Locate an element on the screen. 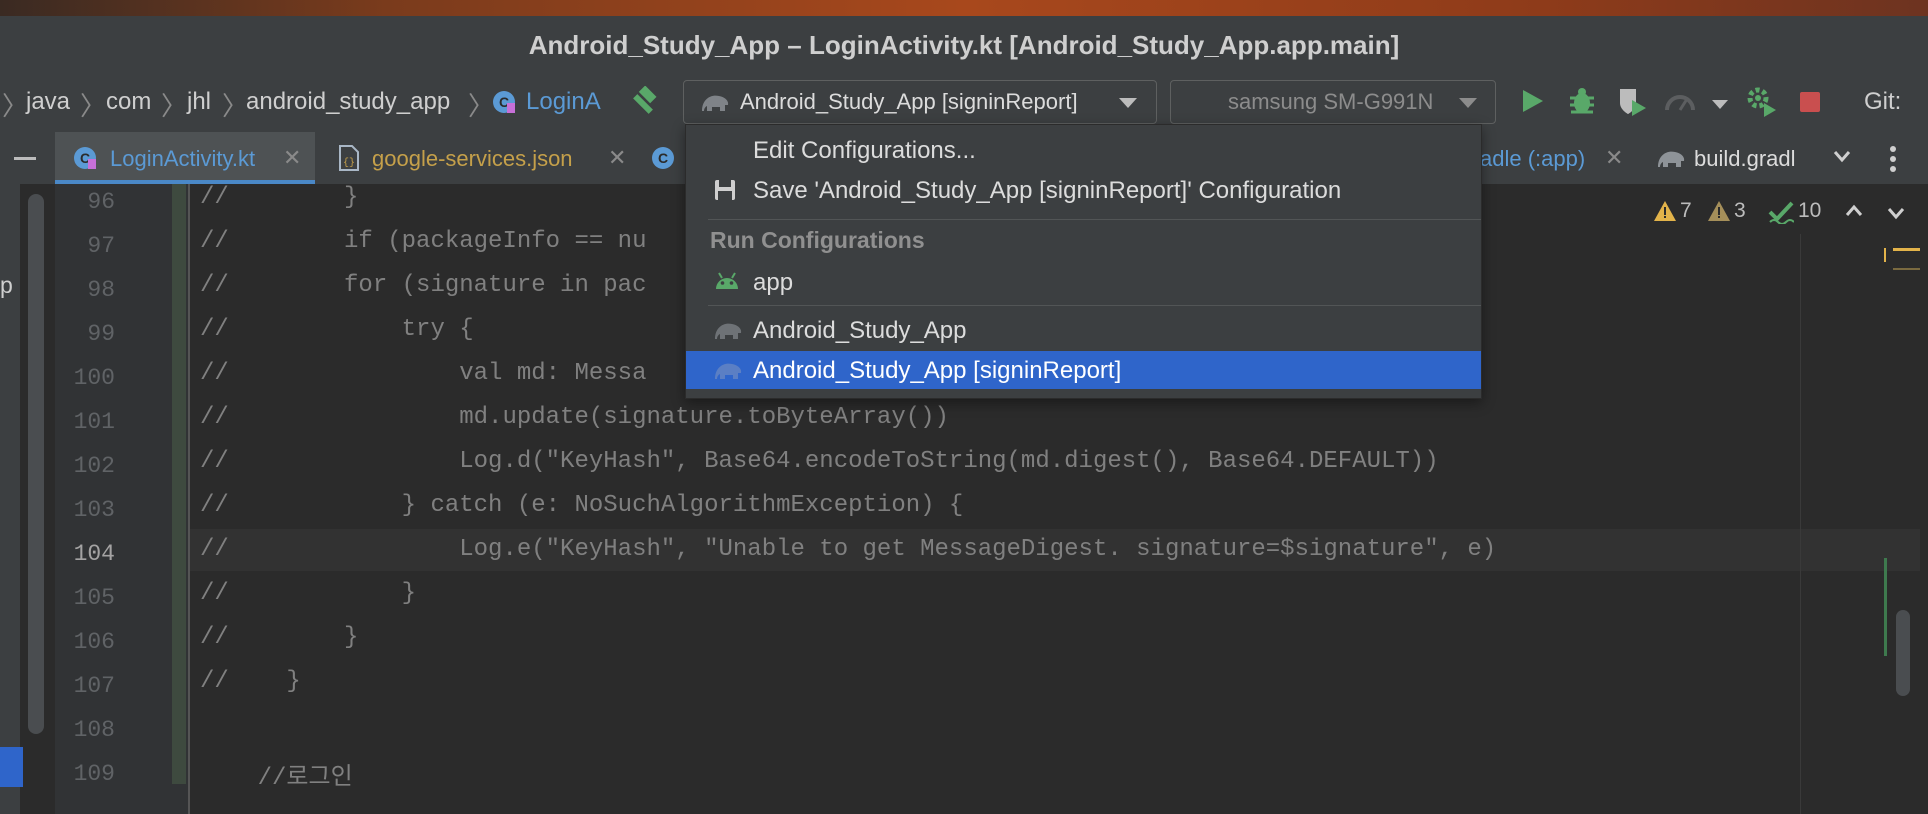 The image size is (1928, 814). coverage-shield-icon is located at coordinates (1632, 104).